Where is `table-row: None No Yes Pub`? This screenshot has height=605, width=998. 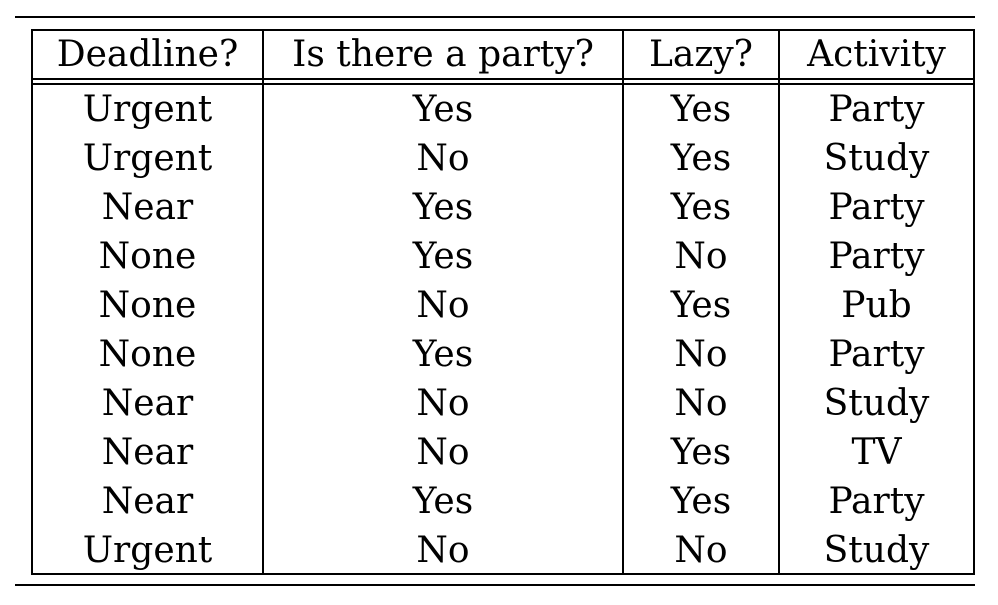 table-row: None No Yes Pub is located at coordinates (503, 305).